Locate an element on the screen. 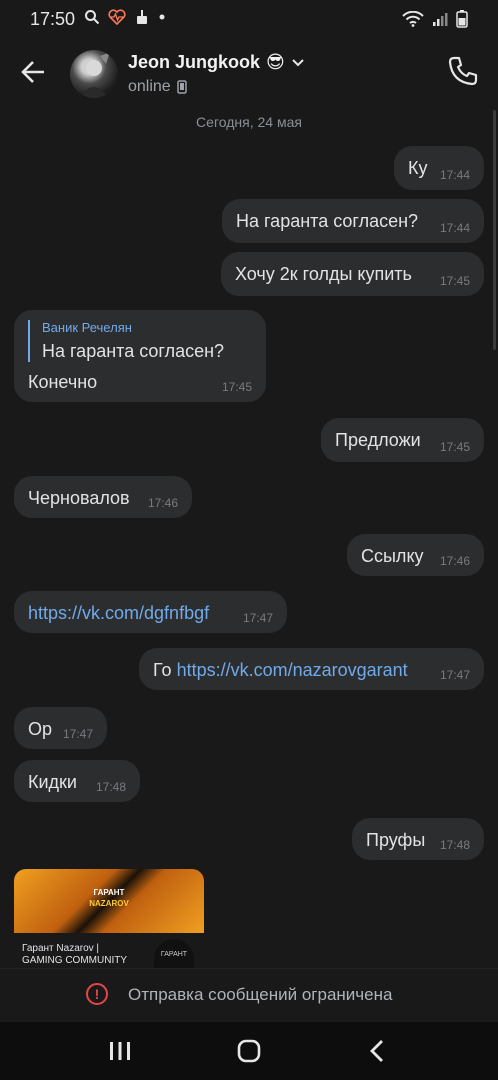 The height and width of the screenshot is (1080, 498). status-bar: 17:50 is located at coordinates (249, 19).